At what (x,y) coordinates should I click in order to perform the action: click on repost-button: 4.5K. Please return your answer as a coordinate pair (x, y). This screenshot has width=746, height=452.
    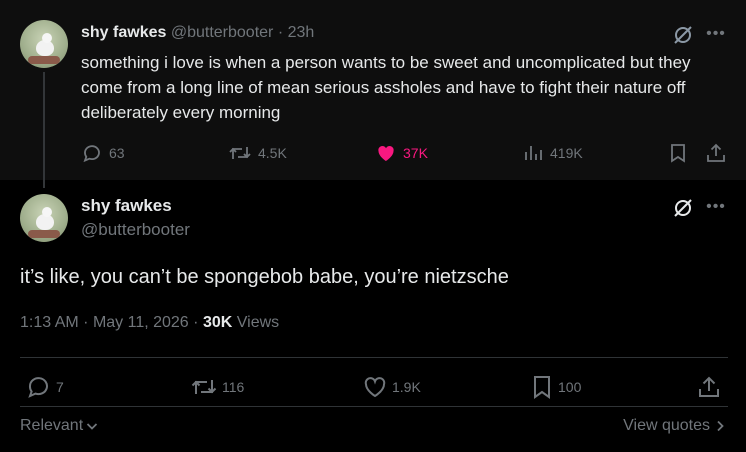
    Looking at the image, I should click on (257, 153).